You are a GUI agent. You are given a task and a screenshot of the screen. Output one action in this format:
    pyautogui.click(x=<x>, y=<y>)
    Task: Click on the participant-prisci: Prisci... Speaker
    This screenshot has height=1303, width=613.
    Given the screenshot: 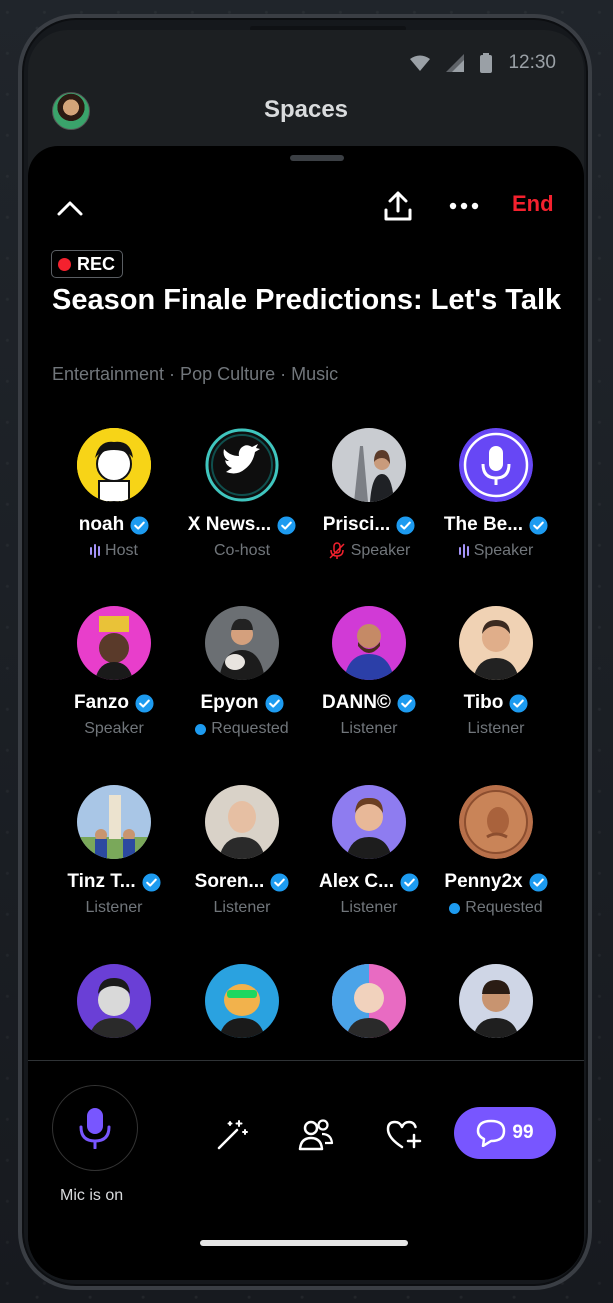 What is the action you would take?
    pyautogui.click(x=369, y=494)
    